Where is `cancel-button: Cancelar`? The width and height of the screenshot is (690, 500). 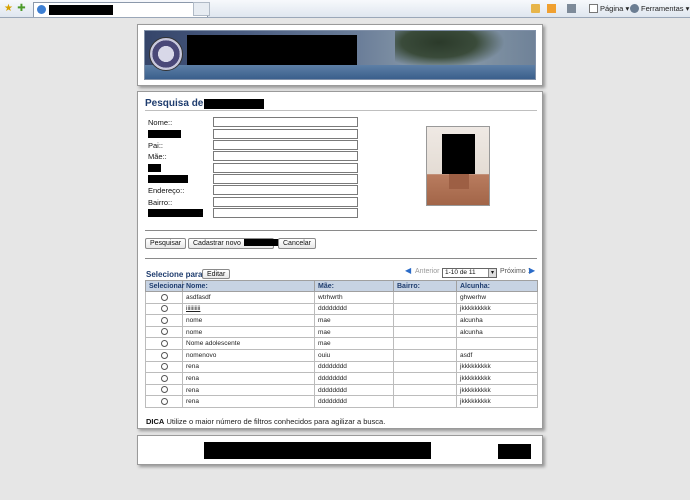
cancel-button: Cancelar is located at coordinates (297, 243).